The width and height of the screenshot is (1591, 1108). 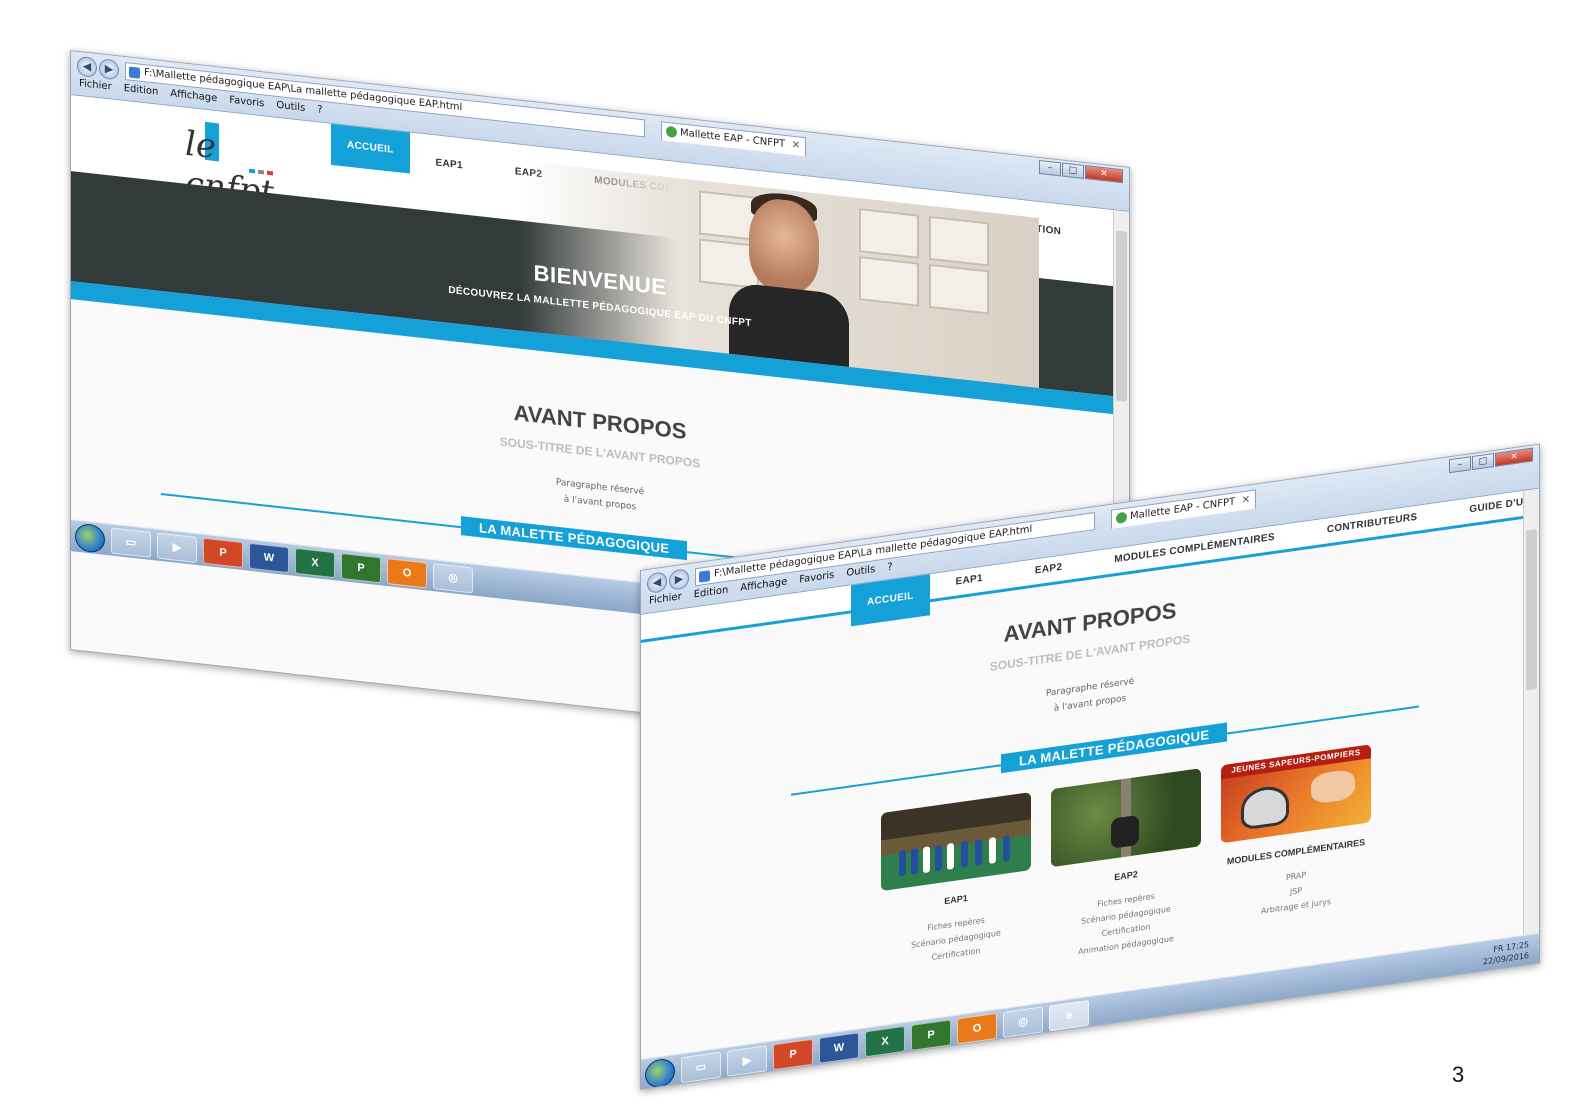 I want to click on tab-title: Mallette EAP - CNFPT, so click(x=733, y=138).